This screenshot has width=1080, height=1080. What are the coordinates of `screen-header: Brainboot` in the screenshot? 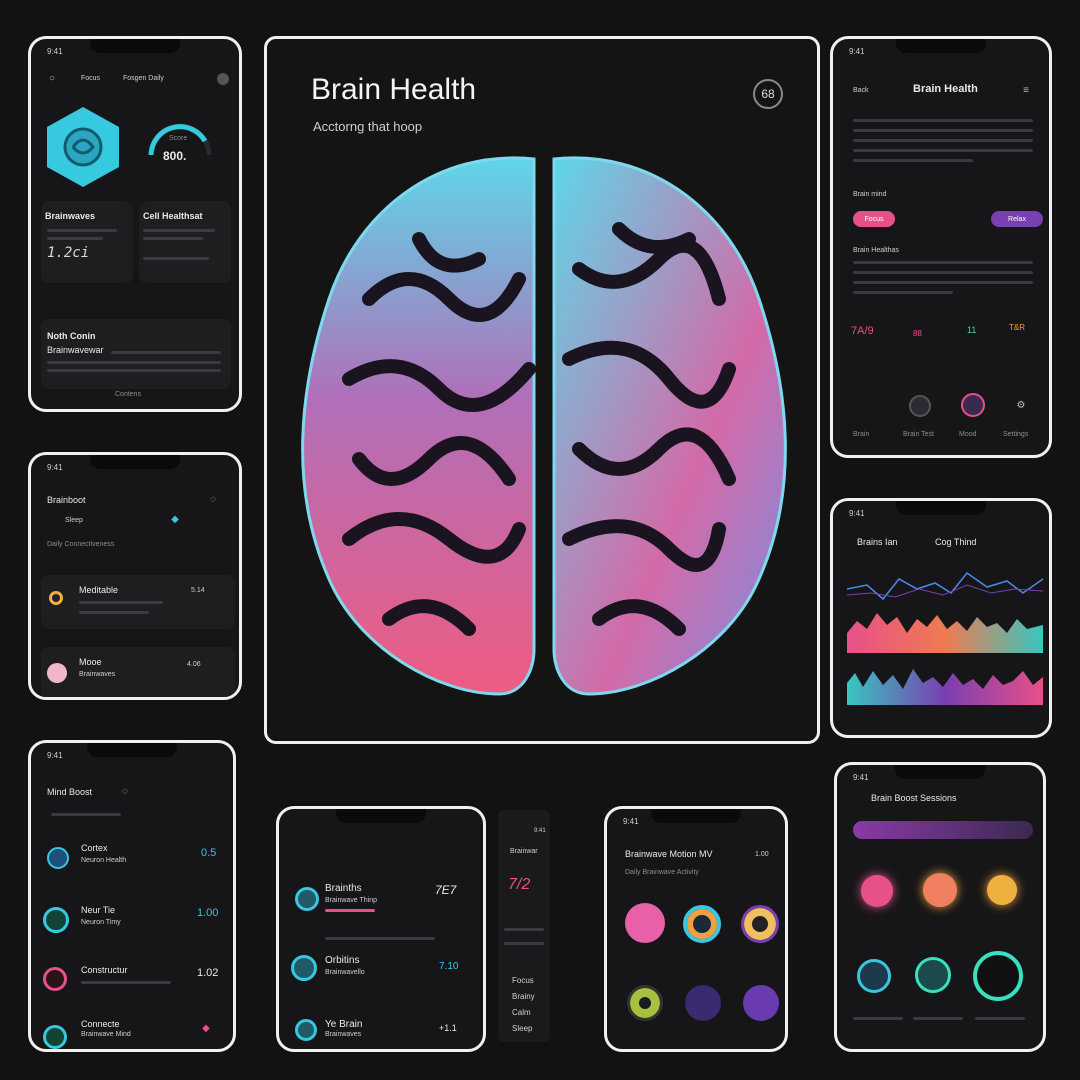 It's located at (66, 500).